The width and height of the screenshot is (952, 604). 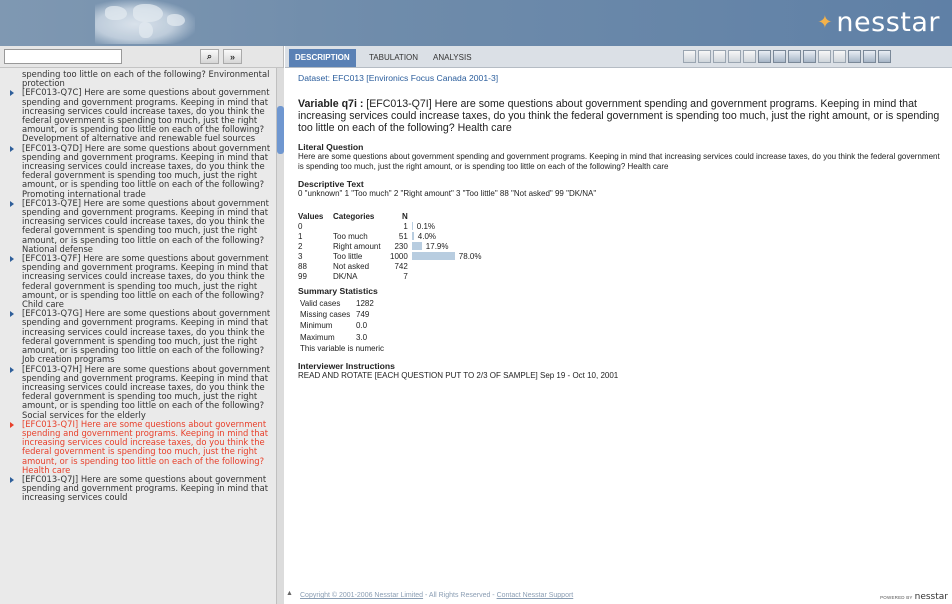 I want to click on tab-description: DESCRIPTION, so click(x=322, y=58).